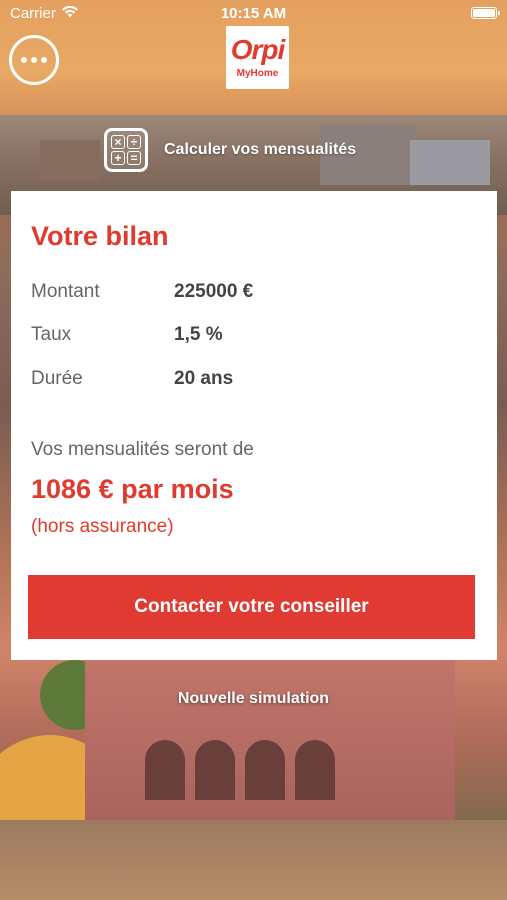 This screenshot has height=900, width=507. Describe the element at coordinates (253, 699) in the screenshot. I see `new-simulation-link: Nouvelle simulation` at that location.